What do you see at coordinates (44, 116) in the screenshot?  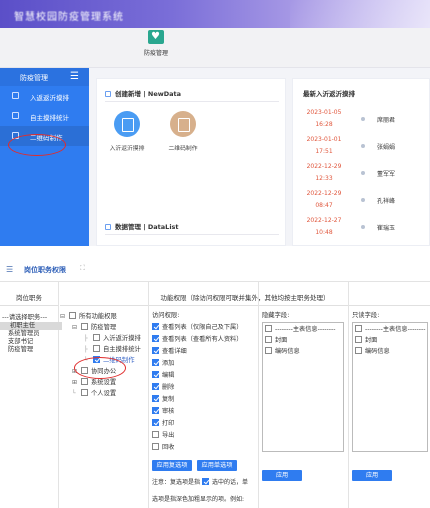 I see `sidebar-item-stats: 自主摸排统计` at bounding box center [44, 116].